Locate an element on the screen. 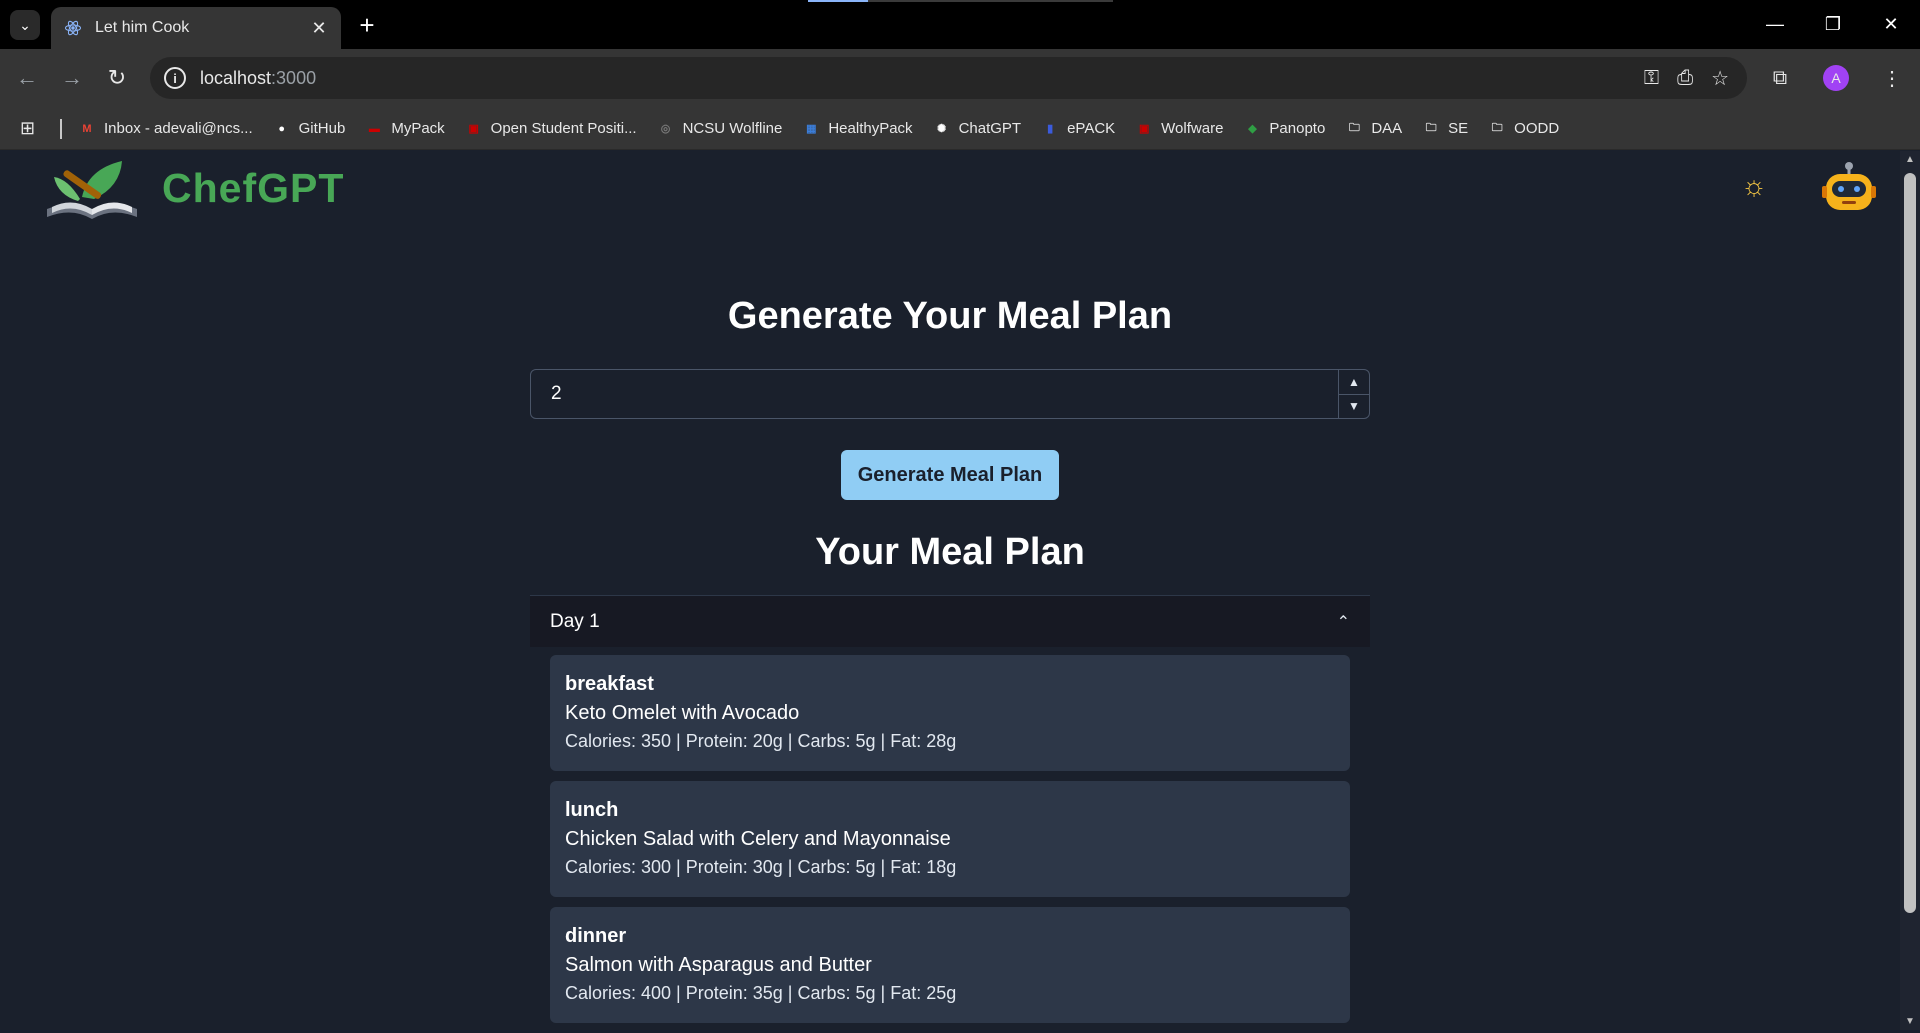 The height and width of the screenshot is (1033, 1920). bookmark-label: Panopto is located at coordinates (1297, 128).